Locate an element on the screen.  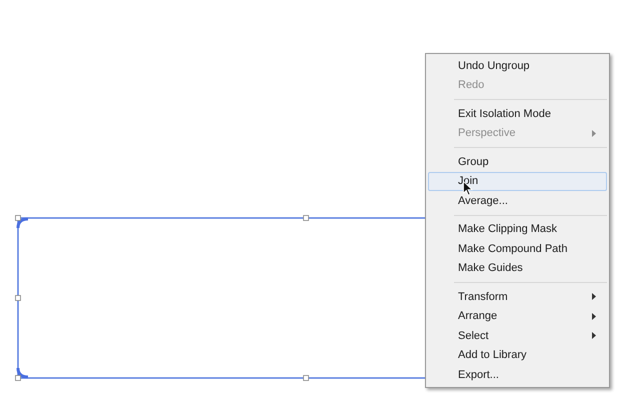
menu-item: Add to Library is located at coordinates (517, 355).